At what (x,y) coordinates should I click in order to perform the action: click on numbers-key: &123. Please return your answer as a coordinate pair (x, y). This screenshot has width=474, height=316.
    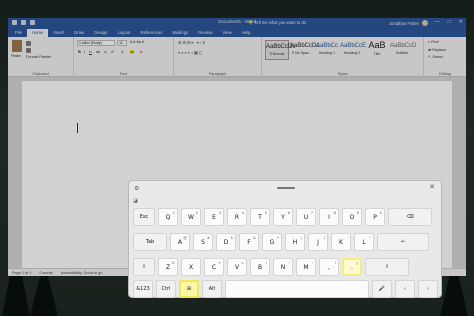
    Looking at the image, I should click on (143, 289).